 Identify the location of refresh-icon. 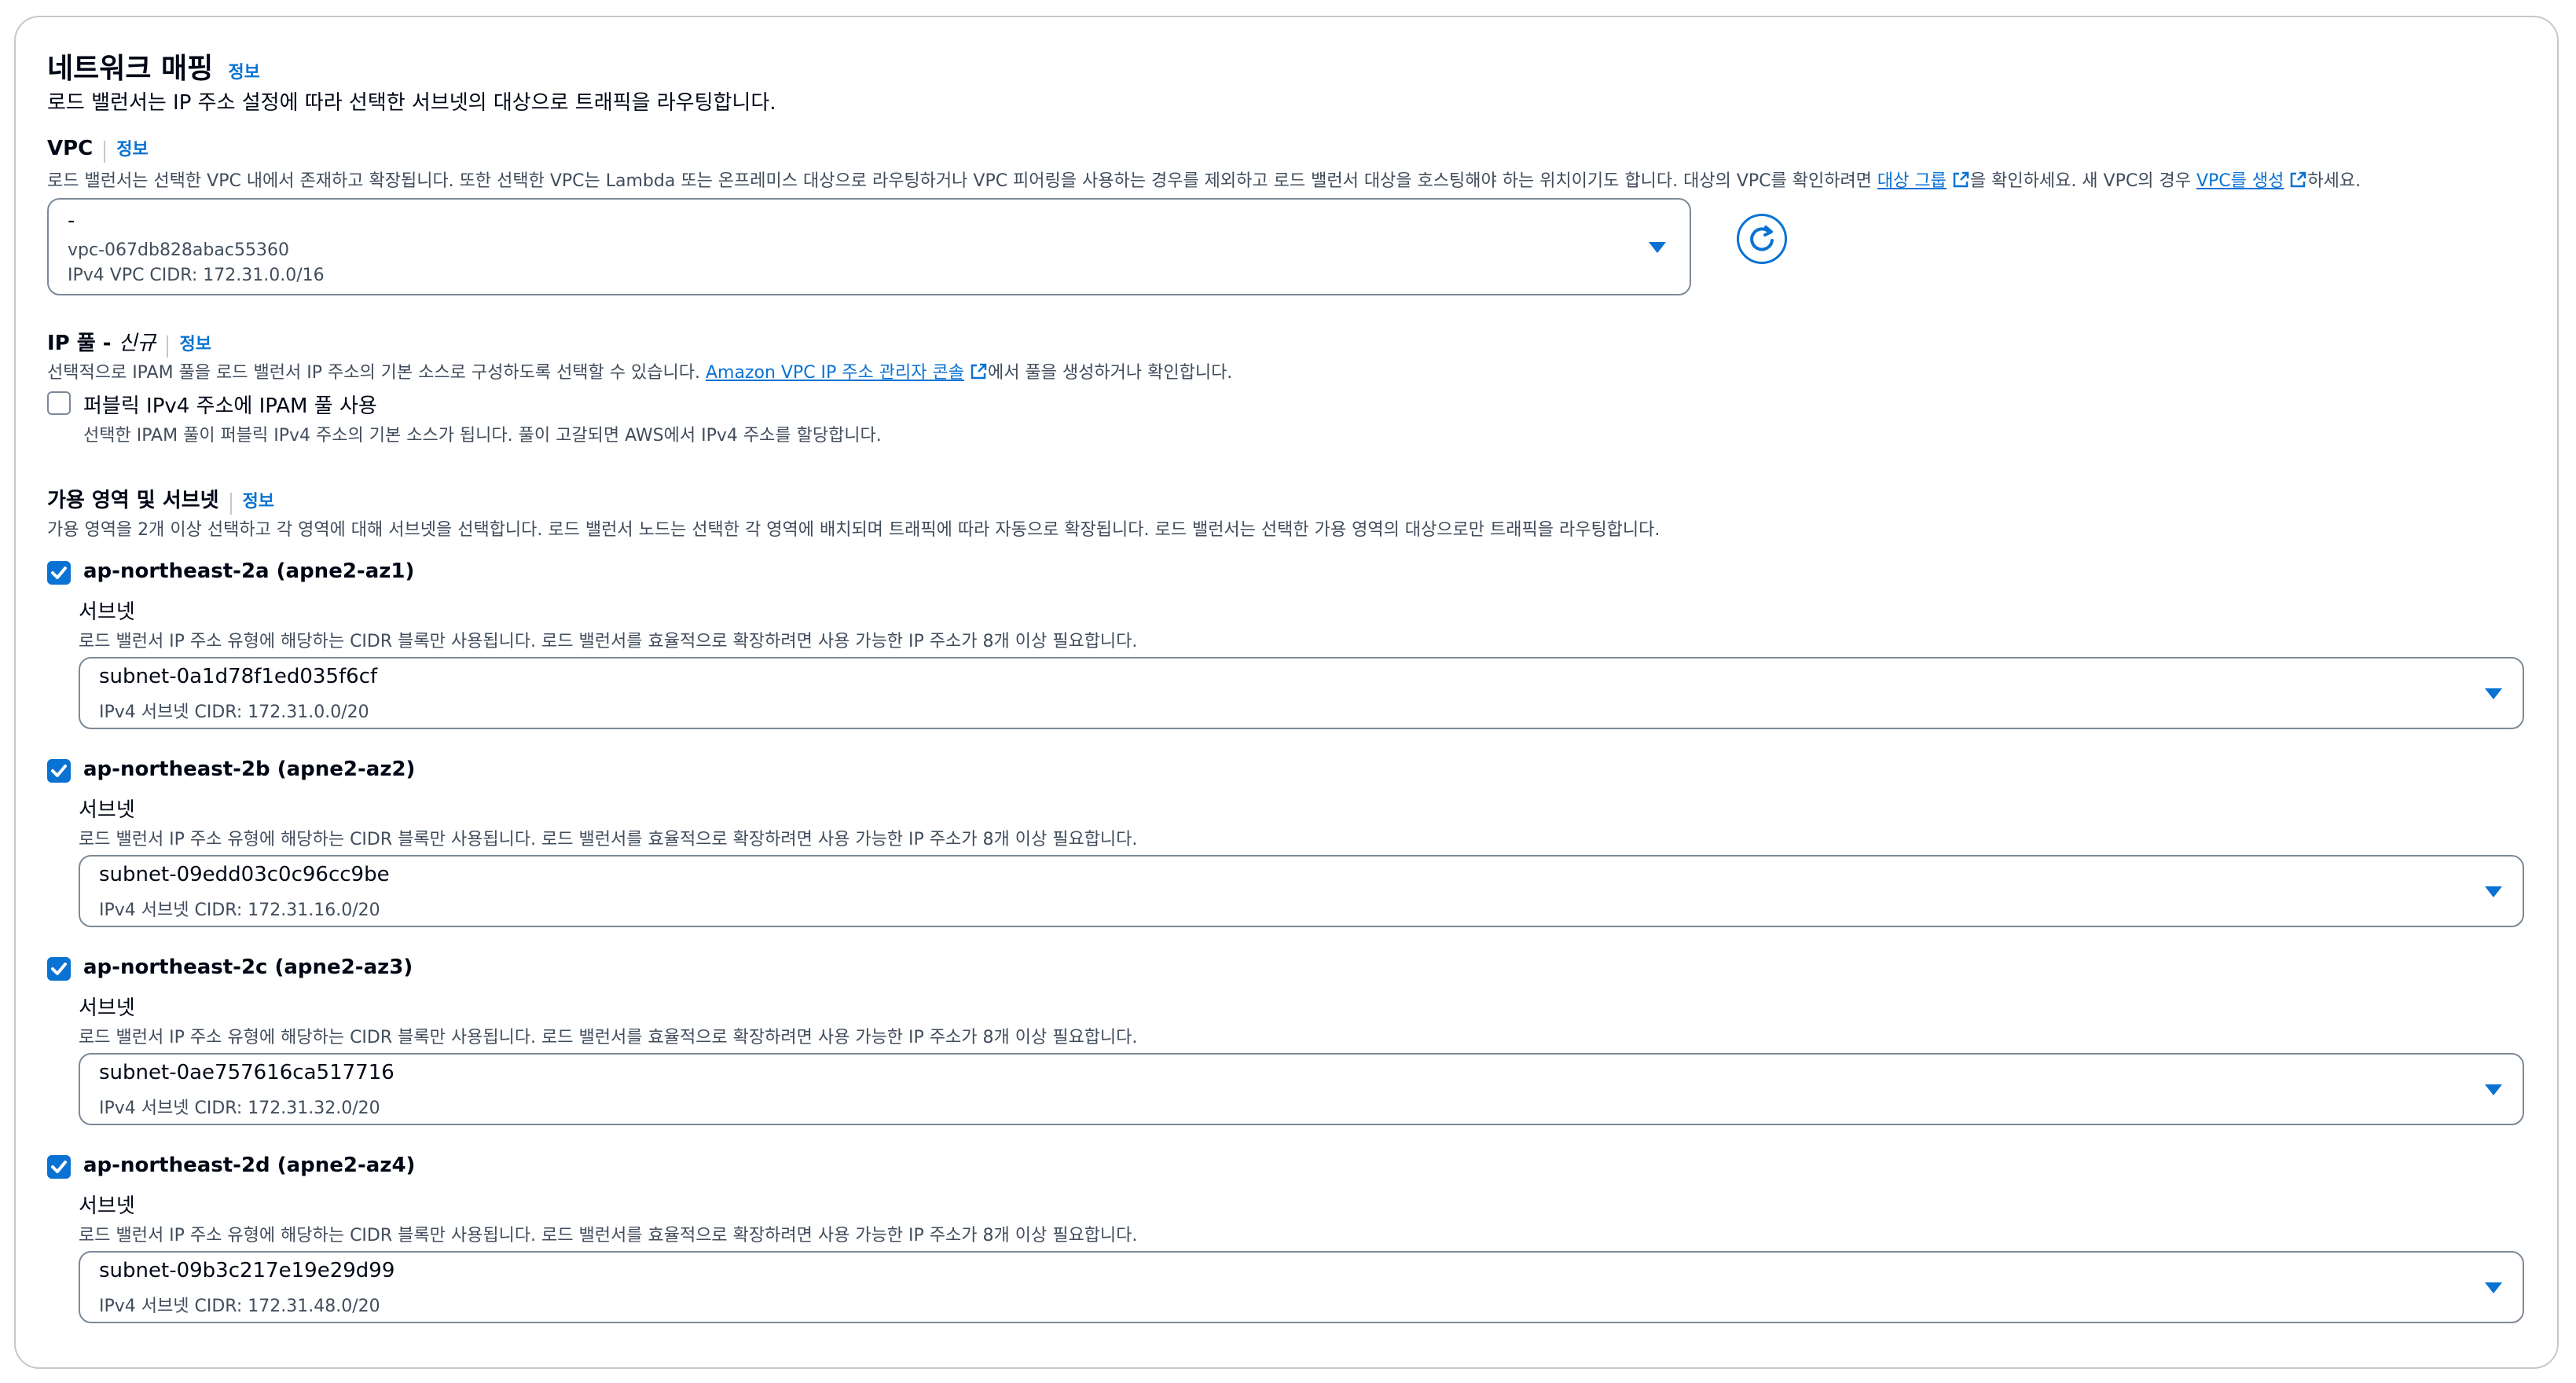
(1762, 238).